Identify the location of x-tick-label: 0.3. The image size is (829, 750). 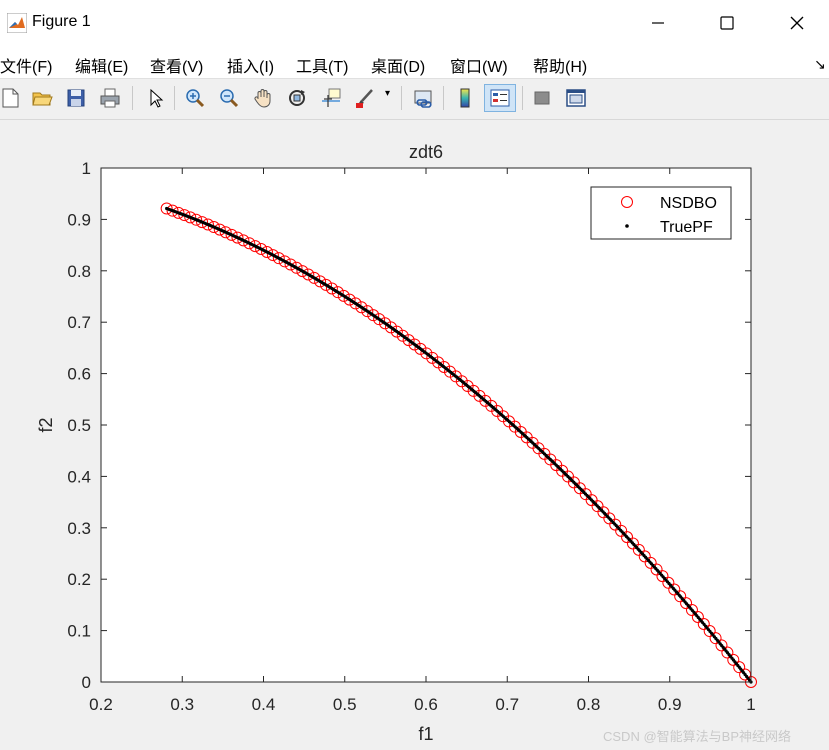
(182, 704).